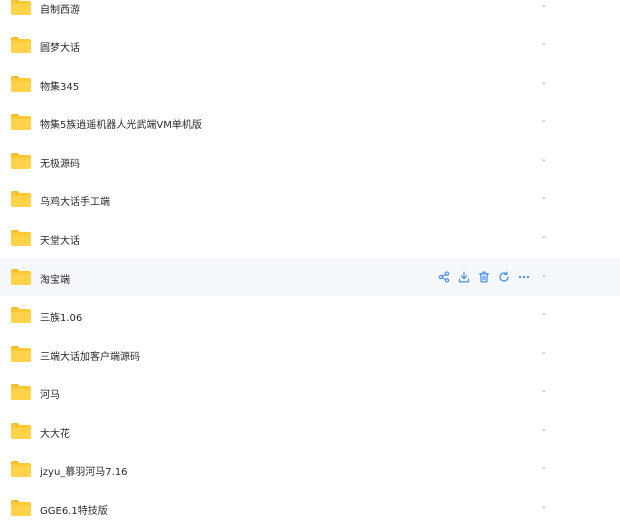  Describe the element at coordinates (310, 13) in the screenshot. I see `list-item: 自制西游 -` at that location.